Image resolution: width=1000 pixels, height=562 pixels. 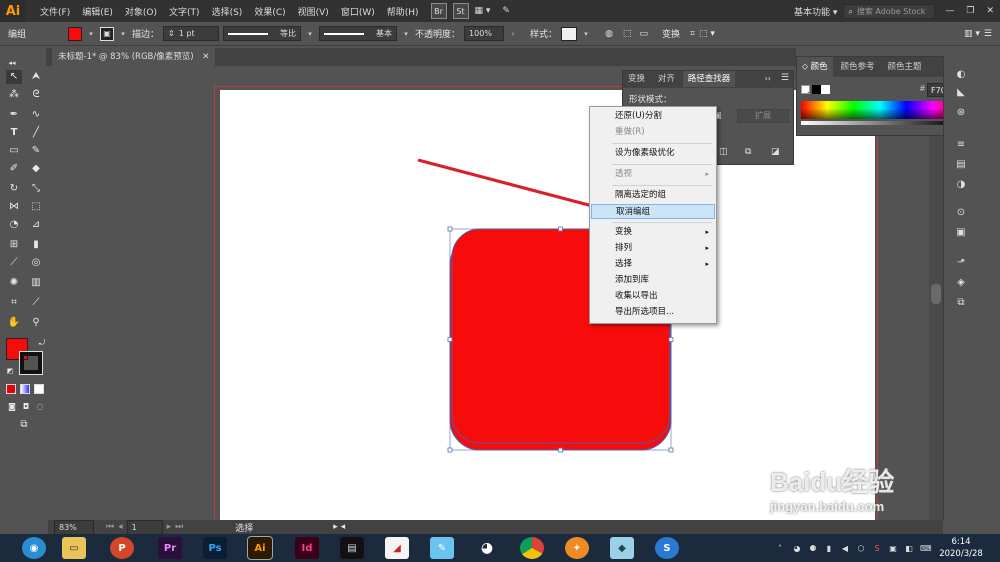 What do you see at coordinates (24, 425) in the screenshot?
I see `screen-mode-icon: ⧉` at bounding box center [24, 425].